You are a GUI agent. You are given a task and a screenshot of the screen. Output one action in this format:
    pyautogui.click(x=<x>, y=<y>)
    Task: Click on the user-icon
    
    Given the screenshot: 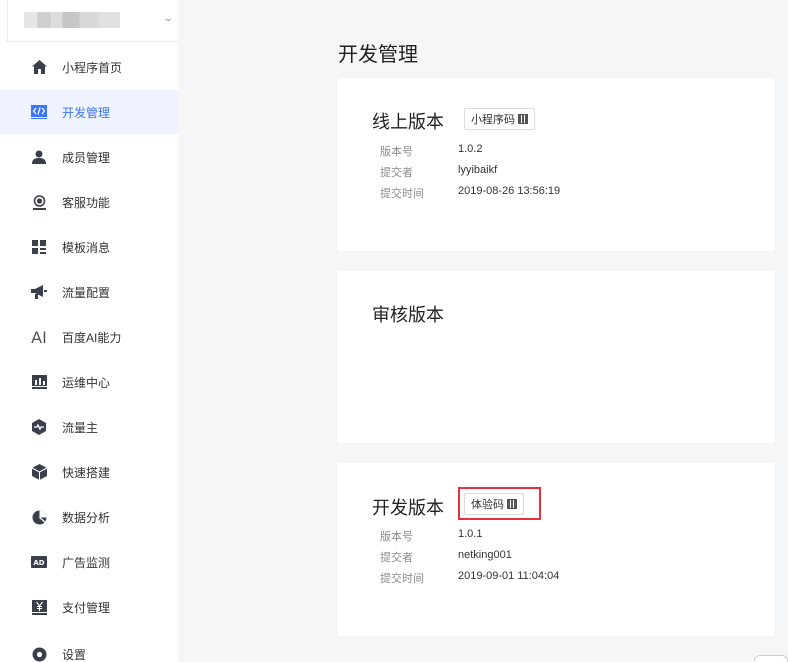 What is the action you would take?
    pyautogui.click(x=39, y=157)
    